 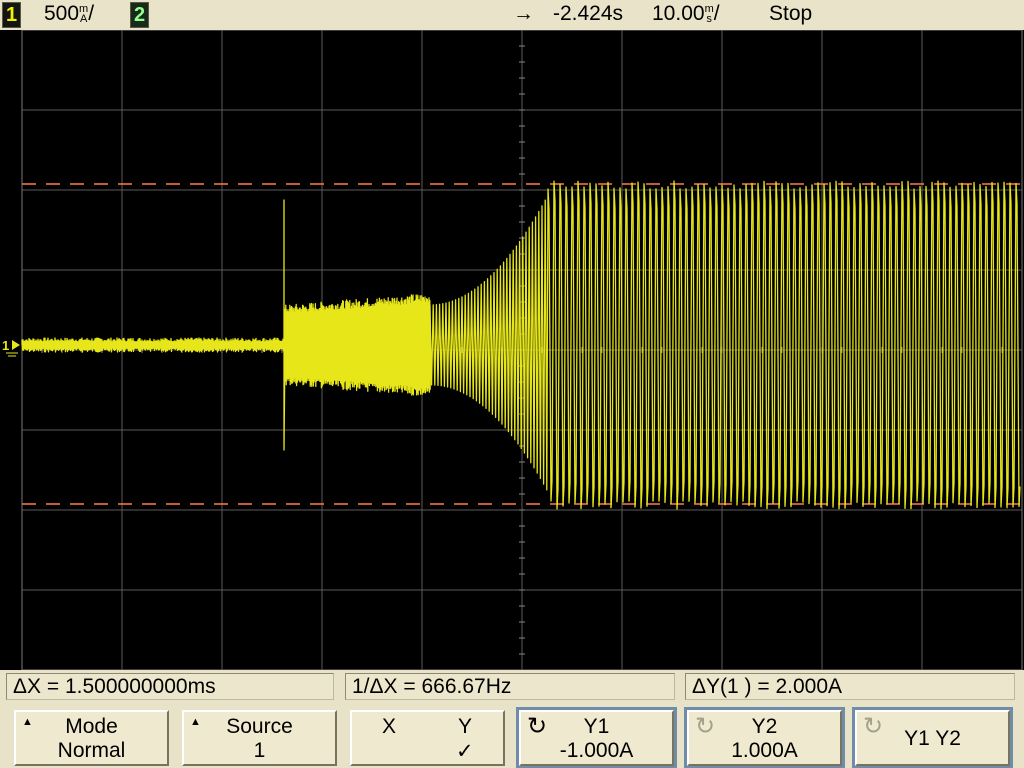 What do you see at coordinates (523, 13) in the screenshot?
I see `trigger-arrow-icon: →` at bounding box center [523, 13].